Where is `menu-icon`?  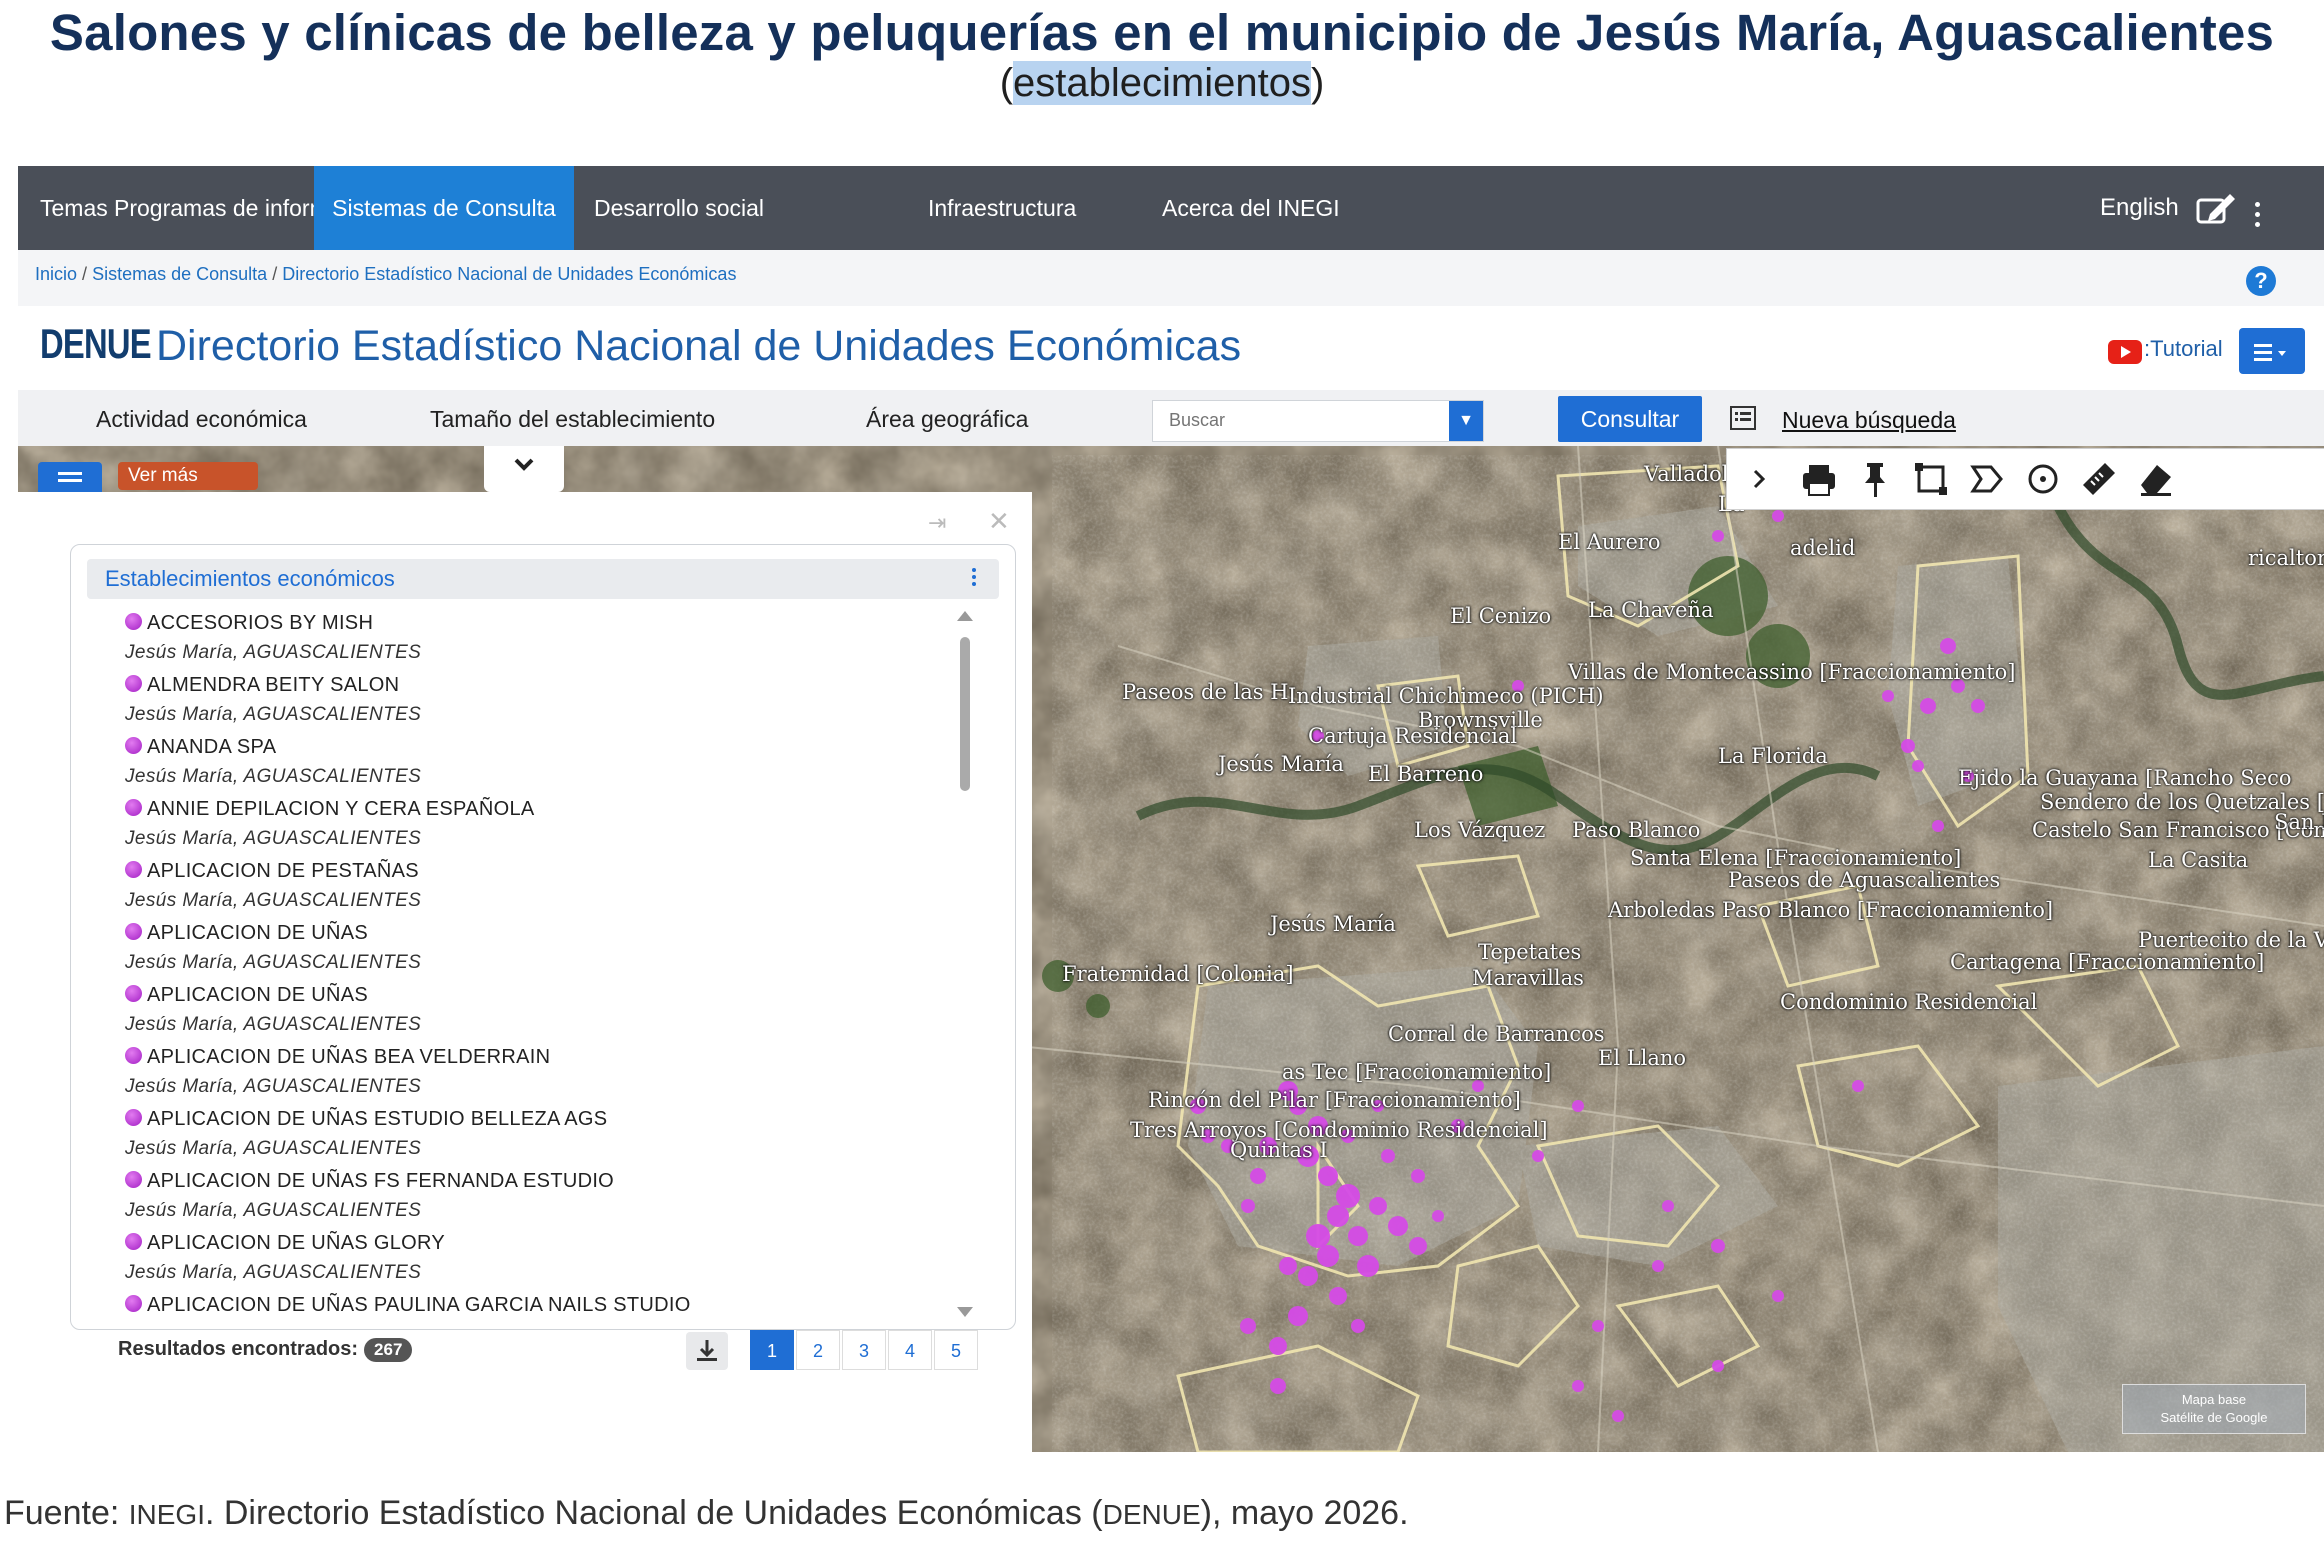 menu-icon is located at coordinates (2270, 353).